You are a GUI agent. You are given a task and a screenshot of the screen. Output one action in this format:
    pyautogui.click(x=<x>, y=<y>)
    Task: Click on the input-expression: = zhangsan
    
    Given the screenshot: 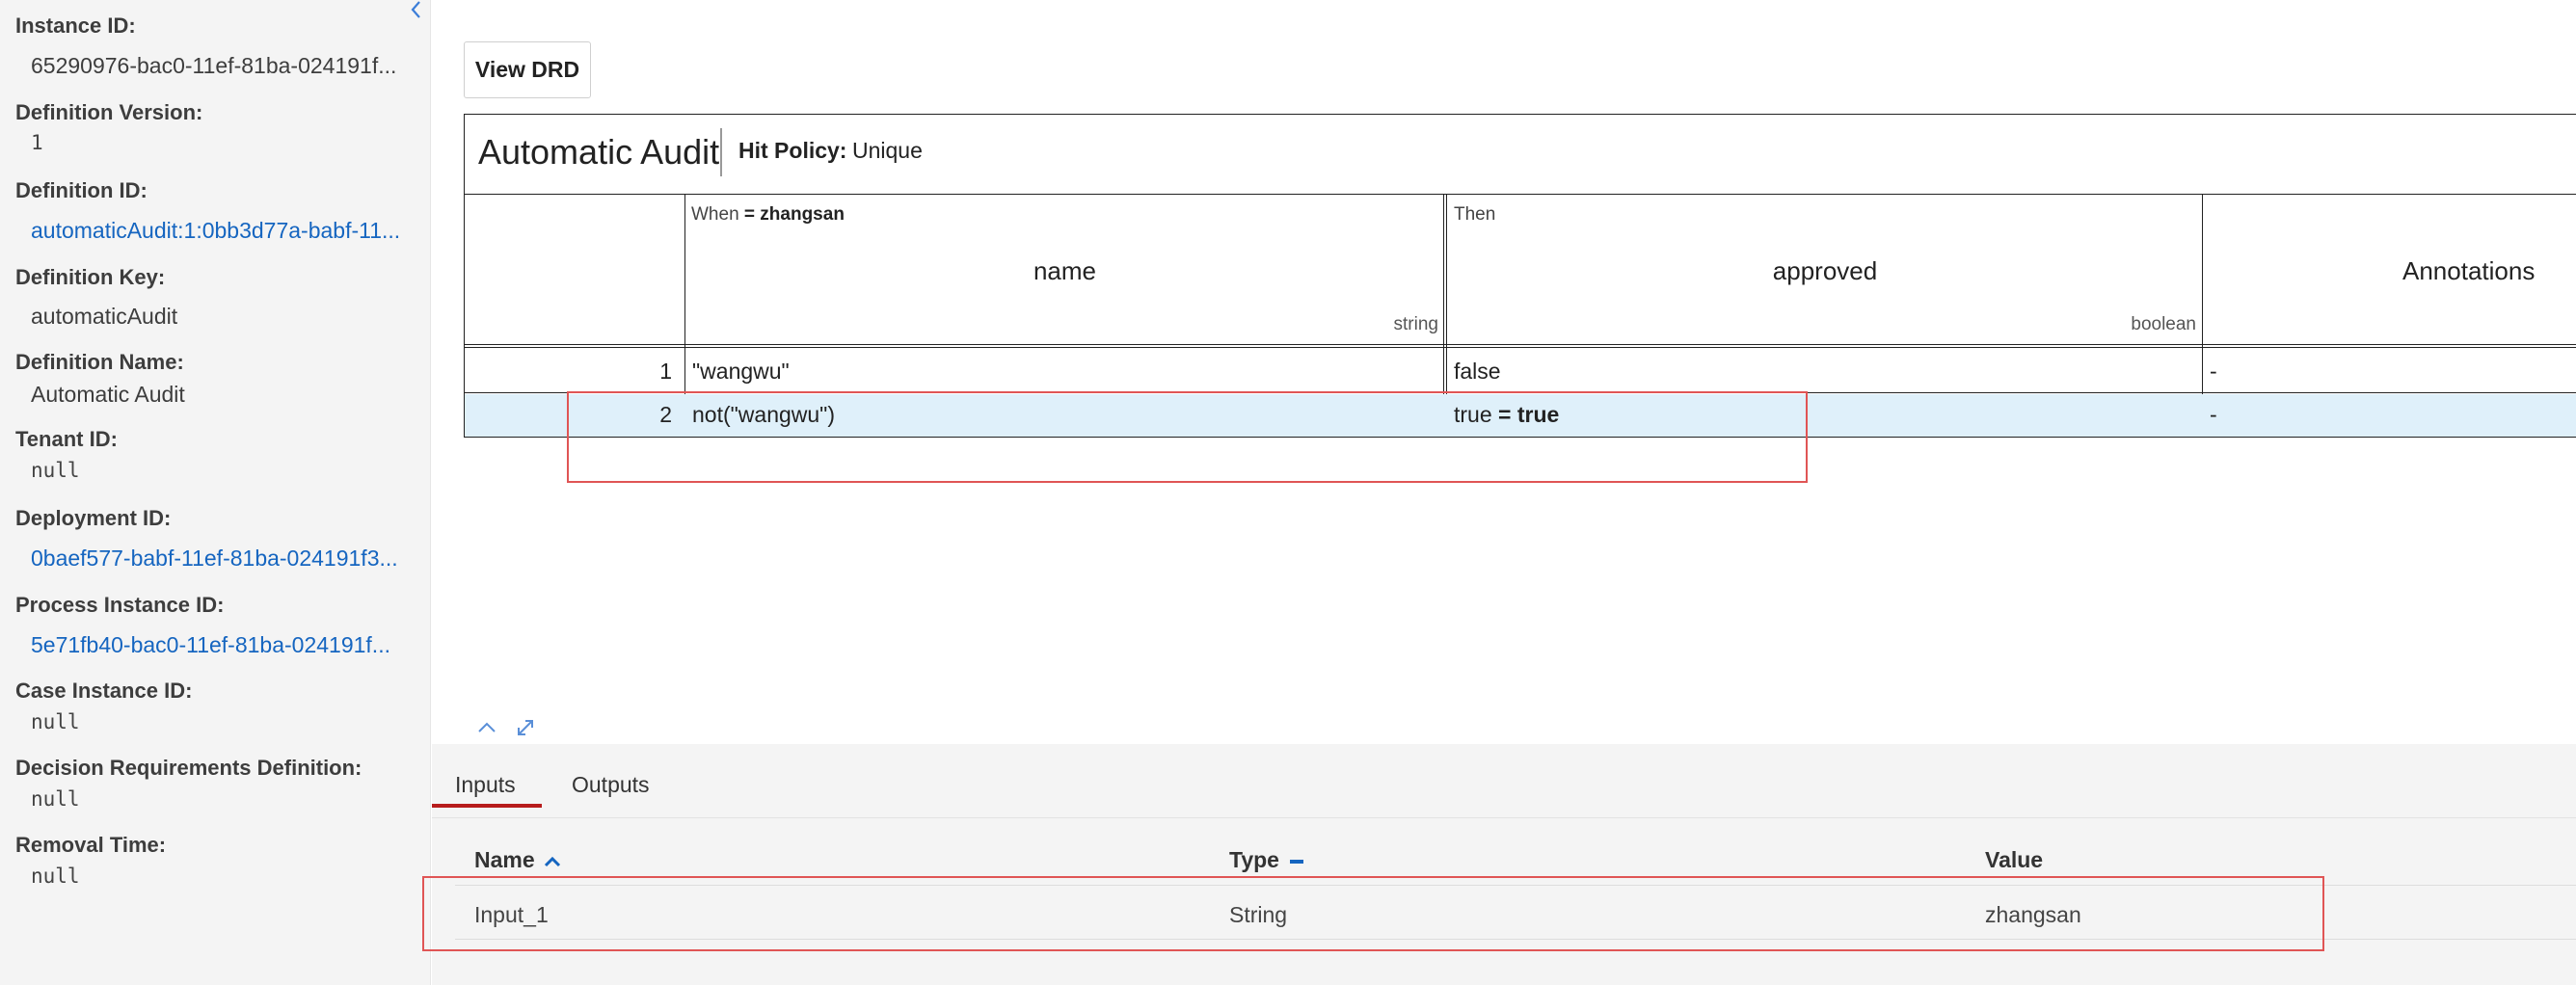 What is the action you would take?
    pyautogui.click(x=794, y=214)
    